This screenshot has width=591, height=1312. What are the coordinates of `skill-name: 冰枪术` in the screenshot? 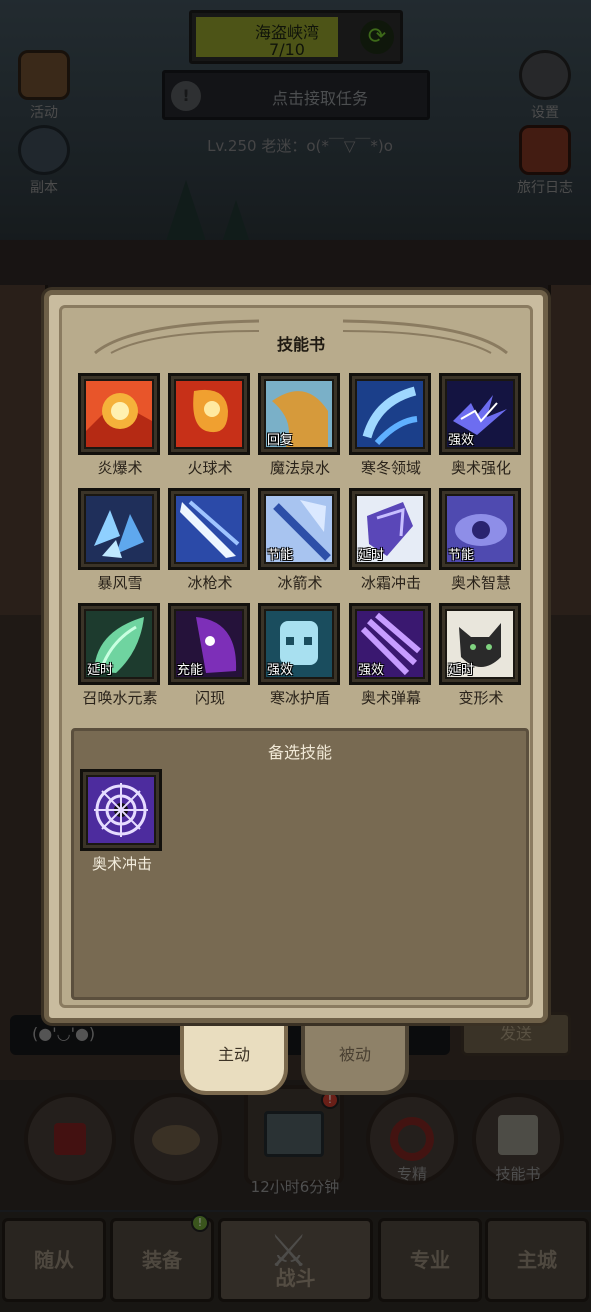 It's located at (210, 583).